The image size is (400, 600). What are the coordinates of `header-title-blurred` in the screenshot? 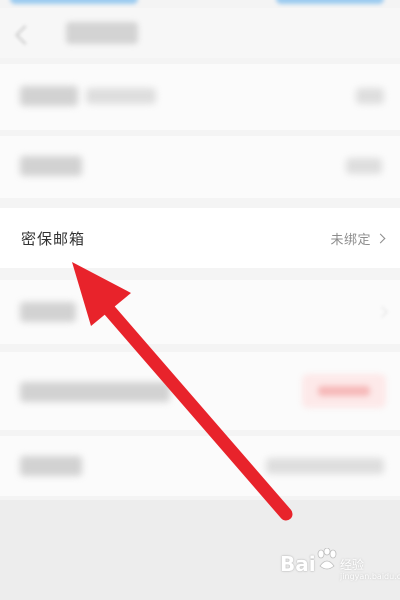 It's located at (102, 33).